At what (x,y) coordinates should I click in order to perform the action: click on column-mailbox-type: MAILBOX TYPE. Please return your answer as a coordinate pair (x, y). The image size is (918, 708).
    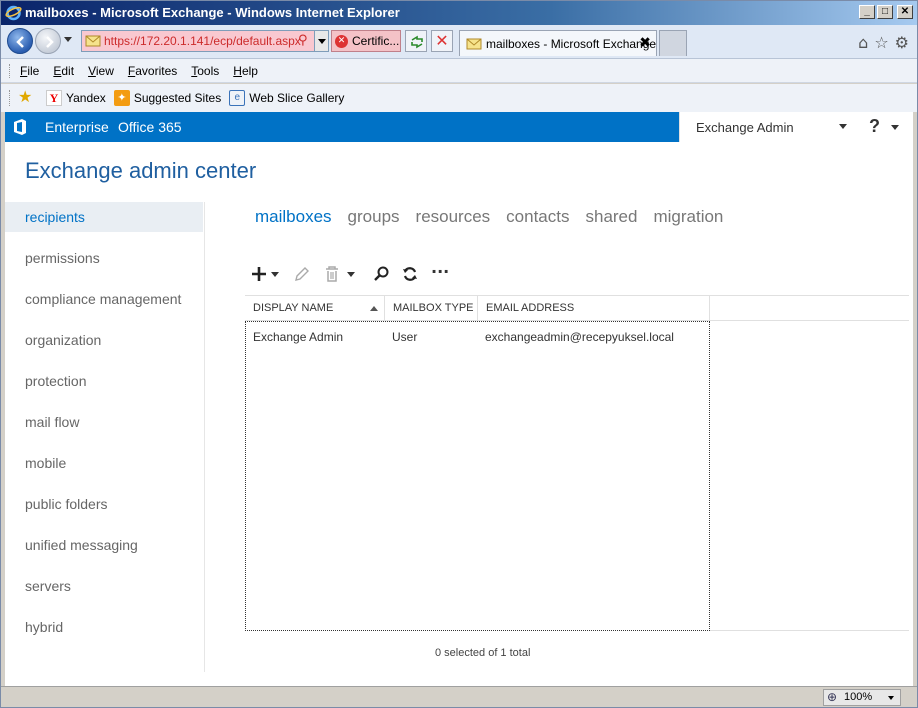
    Looking at the image, I should click on (431, 308).